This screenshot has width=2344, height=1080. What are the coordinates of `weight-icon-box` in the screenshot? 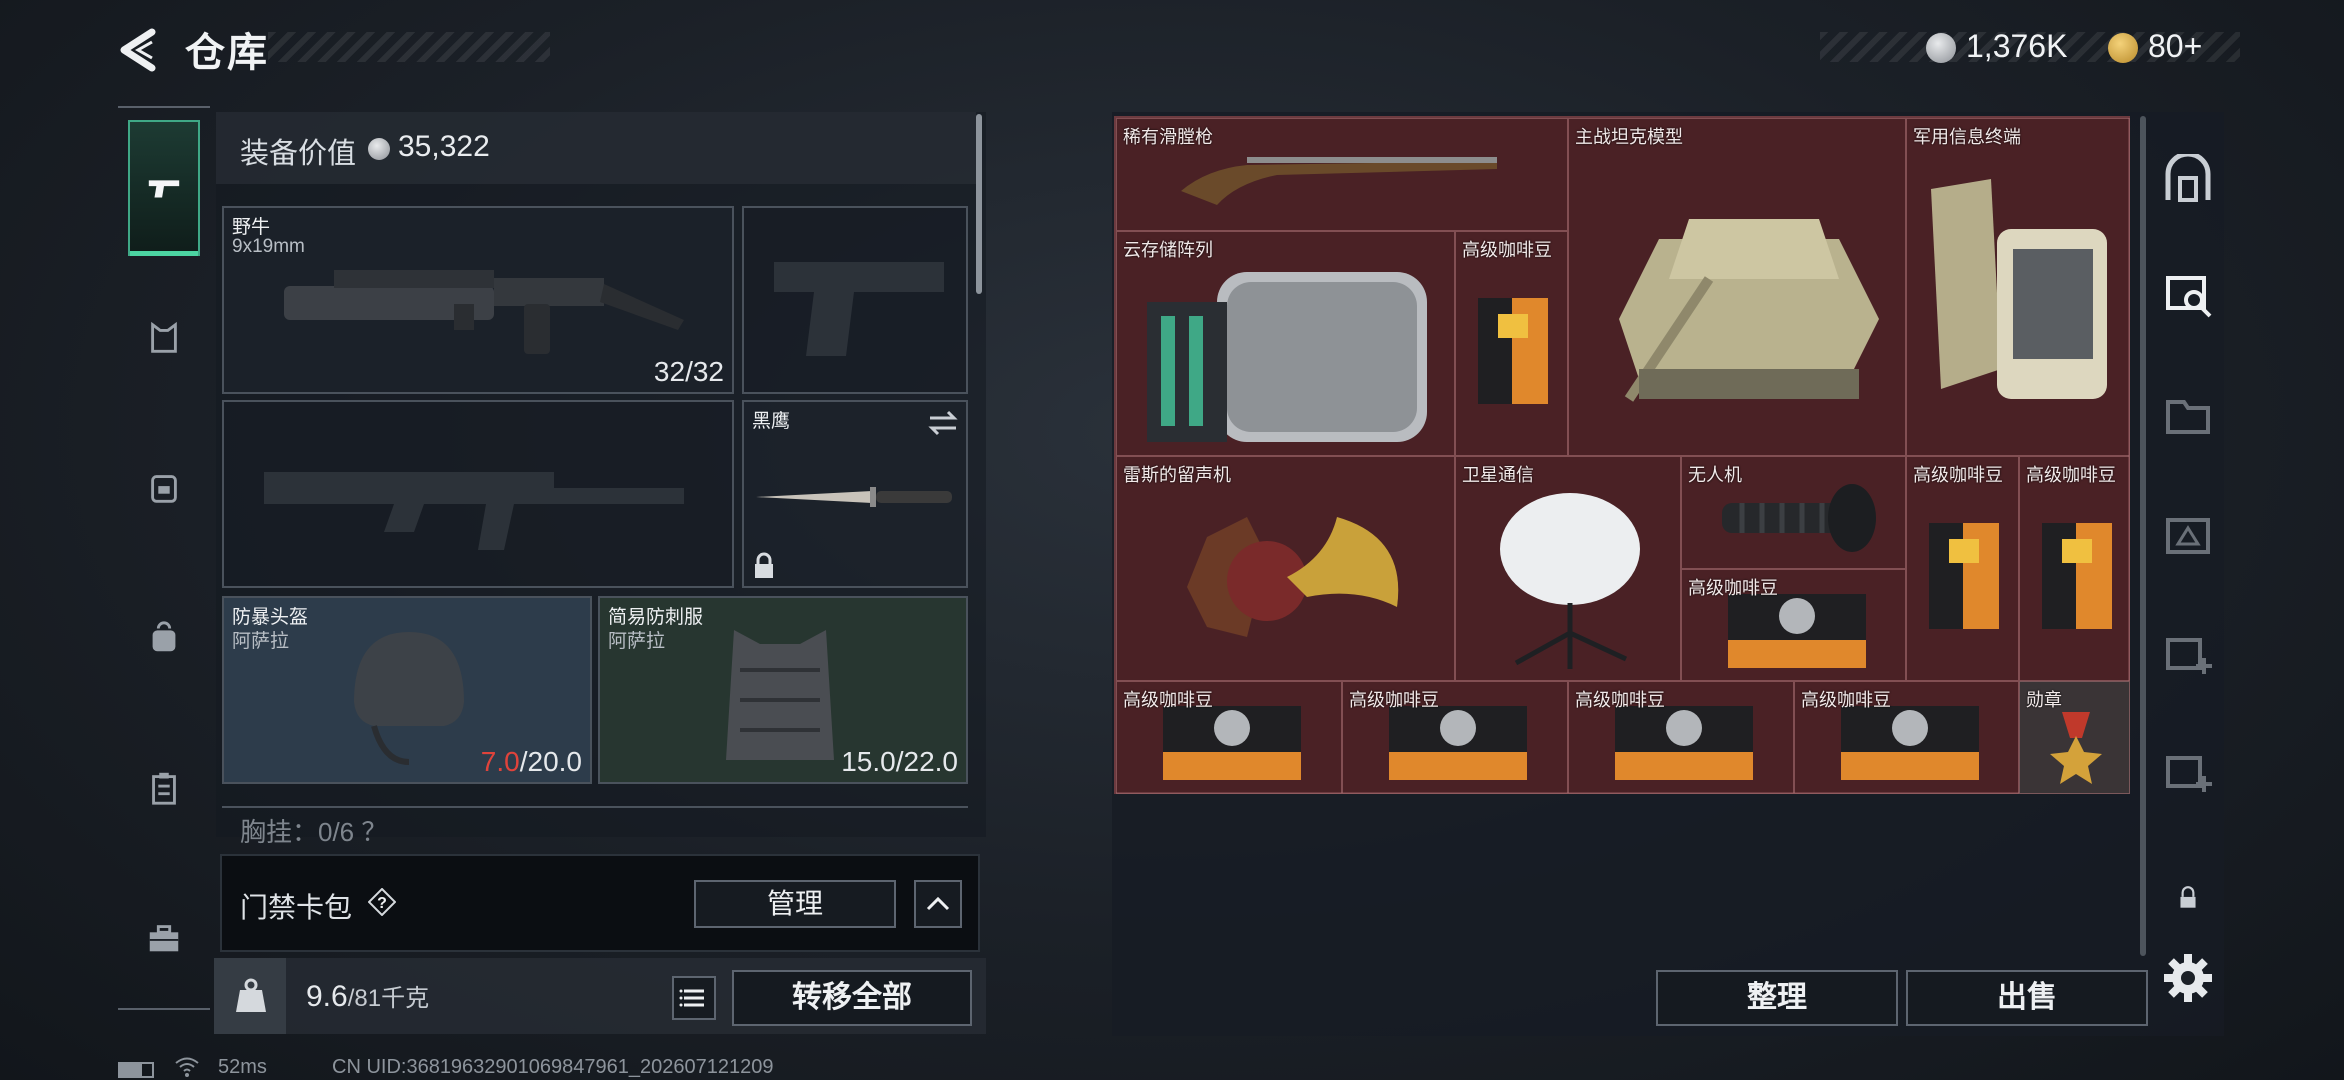 It's located at (250, 996).